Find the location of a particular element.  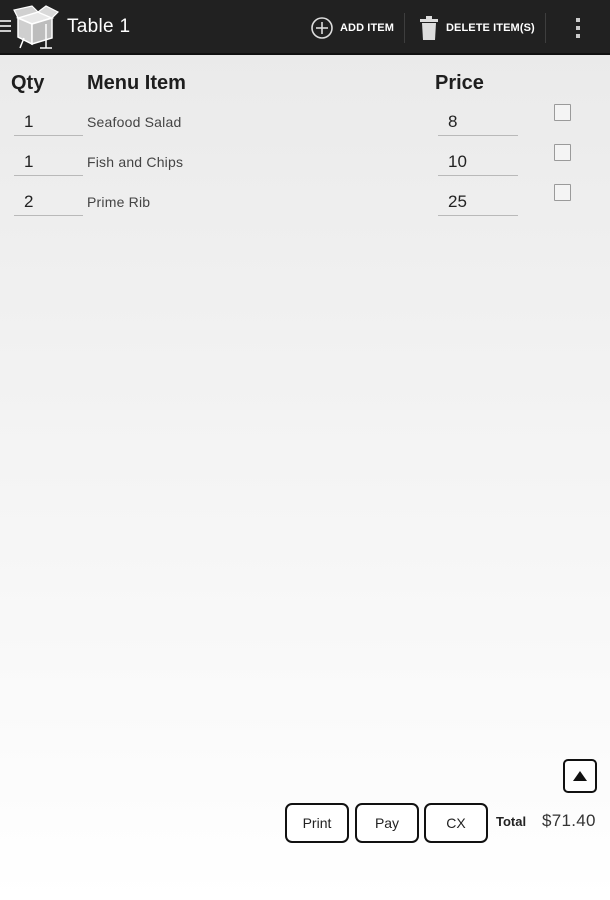

menu-item-name: Seafood Salad is located at coordinates (134, 122).